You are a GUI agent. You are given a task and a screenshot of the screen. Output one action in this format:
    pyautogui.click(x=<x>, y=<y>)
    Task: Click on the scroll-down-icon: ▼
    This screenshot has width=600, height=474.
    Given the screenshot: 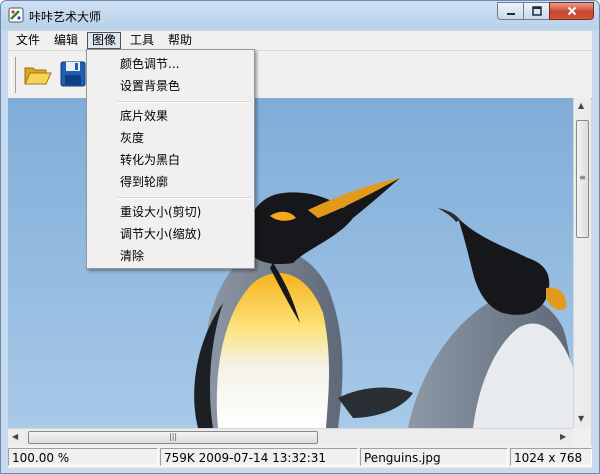 What is the action you would take?
    pyautogui.click(x=581, y=418)
    